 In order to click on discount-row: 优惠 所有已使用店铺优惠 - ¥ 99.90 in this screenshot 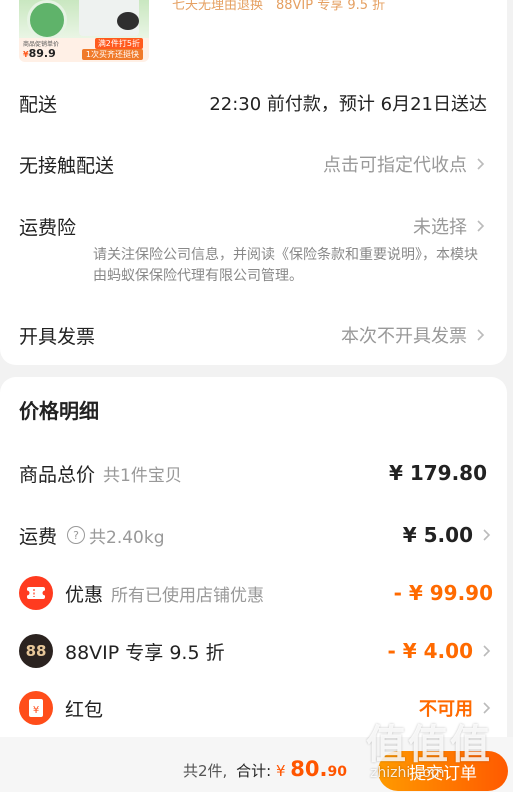, I will do `click(256, 593)`.